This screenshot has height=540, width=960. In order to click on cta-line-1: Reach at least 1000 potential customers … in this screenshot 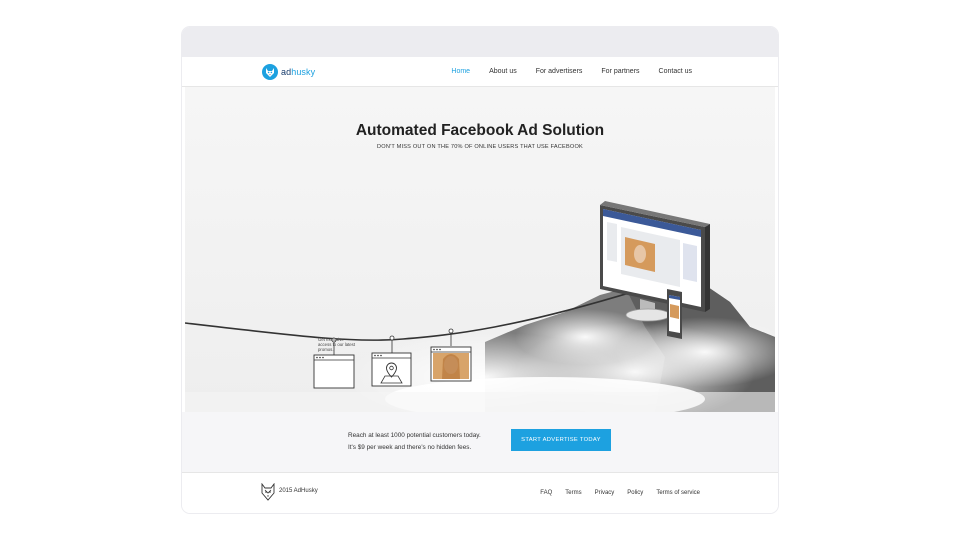, I will do `click(414, 435)`.